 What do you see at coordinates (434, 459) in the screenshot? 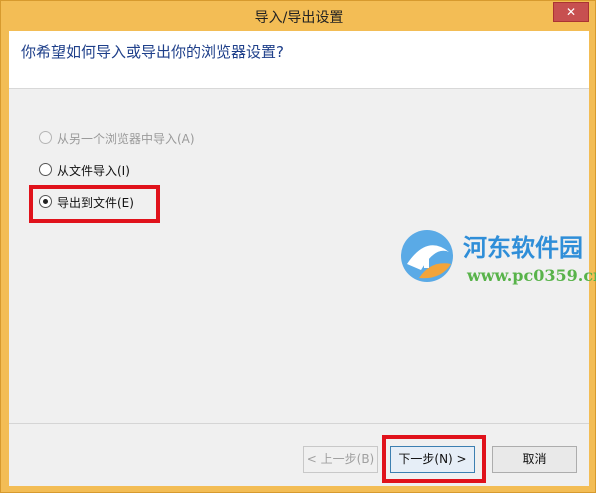
I see `highlight-box-next` at bounding box center [434, 459].